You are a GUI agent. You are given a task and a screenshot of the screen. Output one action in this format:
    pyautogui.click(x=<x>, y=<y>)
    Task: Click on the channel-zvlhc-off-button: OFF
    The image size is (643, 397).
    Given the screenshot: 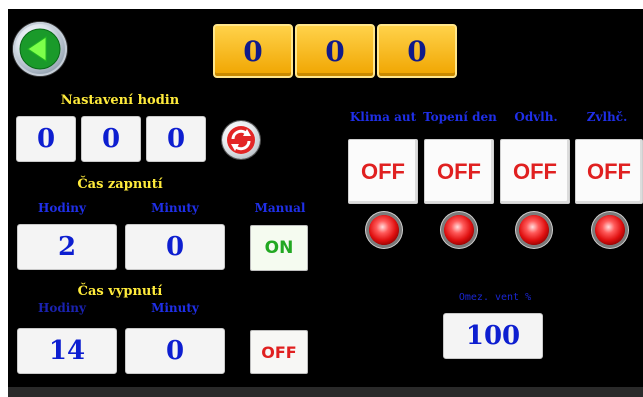 What is the action you would take?
    pyautogui.click(x=609, y=171)
    